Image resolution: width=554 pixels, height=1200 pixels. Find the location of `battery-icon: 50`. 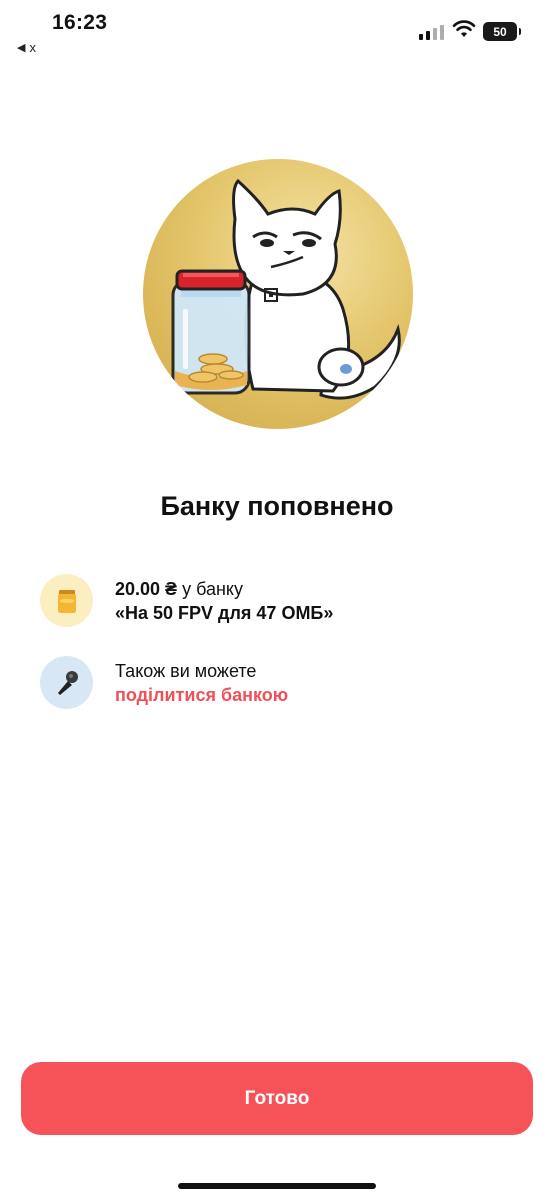

battery-icon: 50 is located at coordinates (502, 31).